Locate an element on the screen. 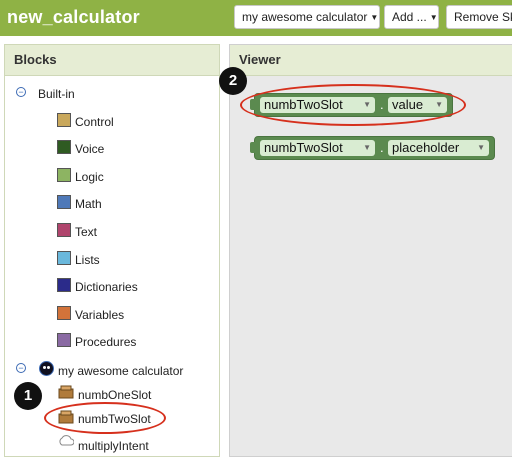 The width and height of the screenshot is (512, 457). category-label: Procedures is located at coordinates (106, 342).